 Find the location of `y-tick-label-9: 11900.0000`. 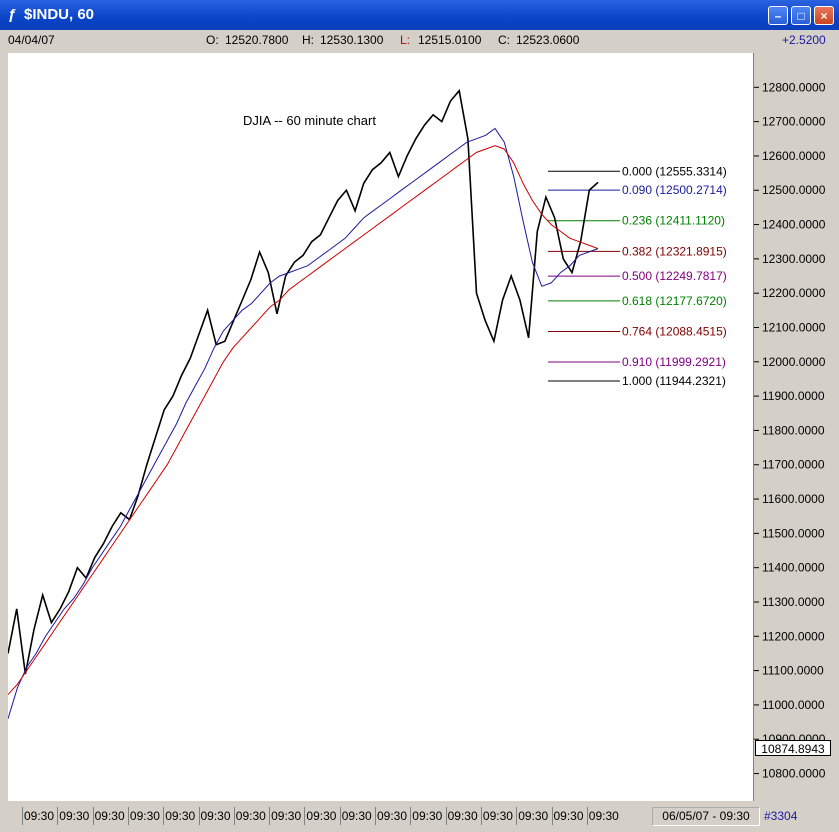

y-tick-label-9: 11900.0000 is located at coordinates (793, 396).